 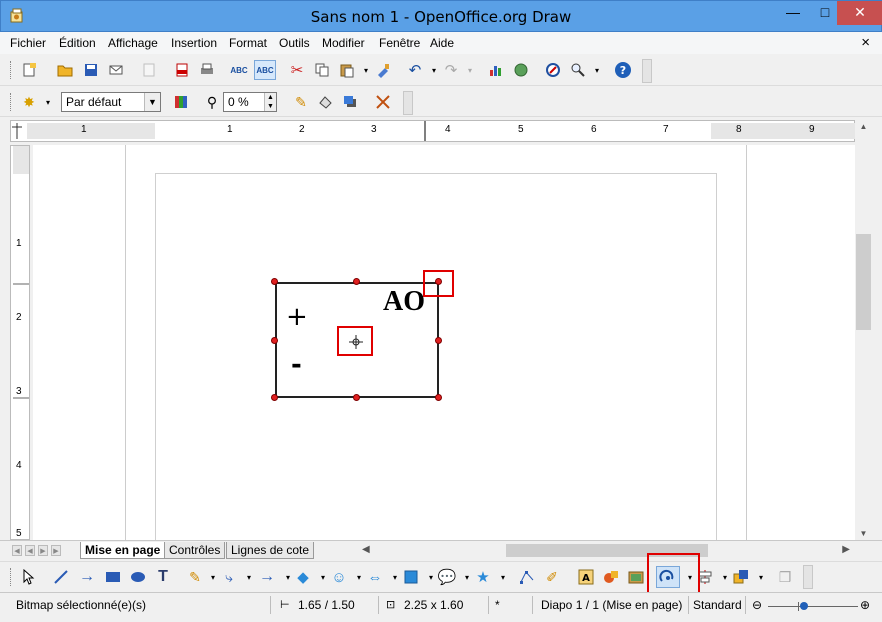 I want to click on spinner-arrows-icon: ▲ ▼, so click(x=270, y=102).